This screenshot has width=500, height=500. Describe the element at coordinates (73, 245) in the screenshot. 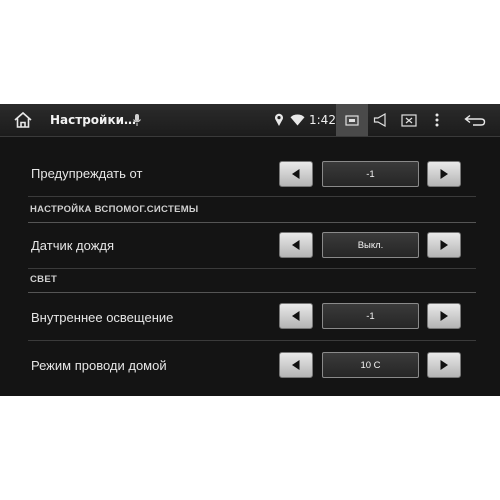

I see `setting-label: Датчик дождя` at that location.